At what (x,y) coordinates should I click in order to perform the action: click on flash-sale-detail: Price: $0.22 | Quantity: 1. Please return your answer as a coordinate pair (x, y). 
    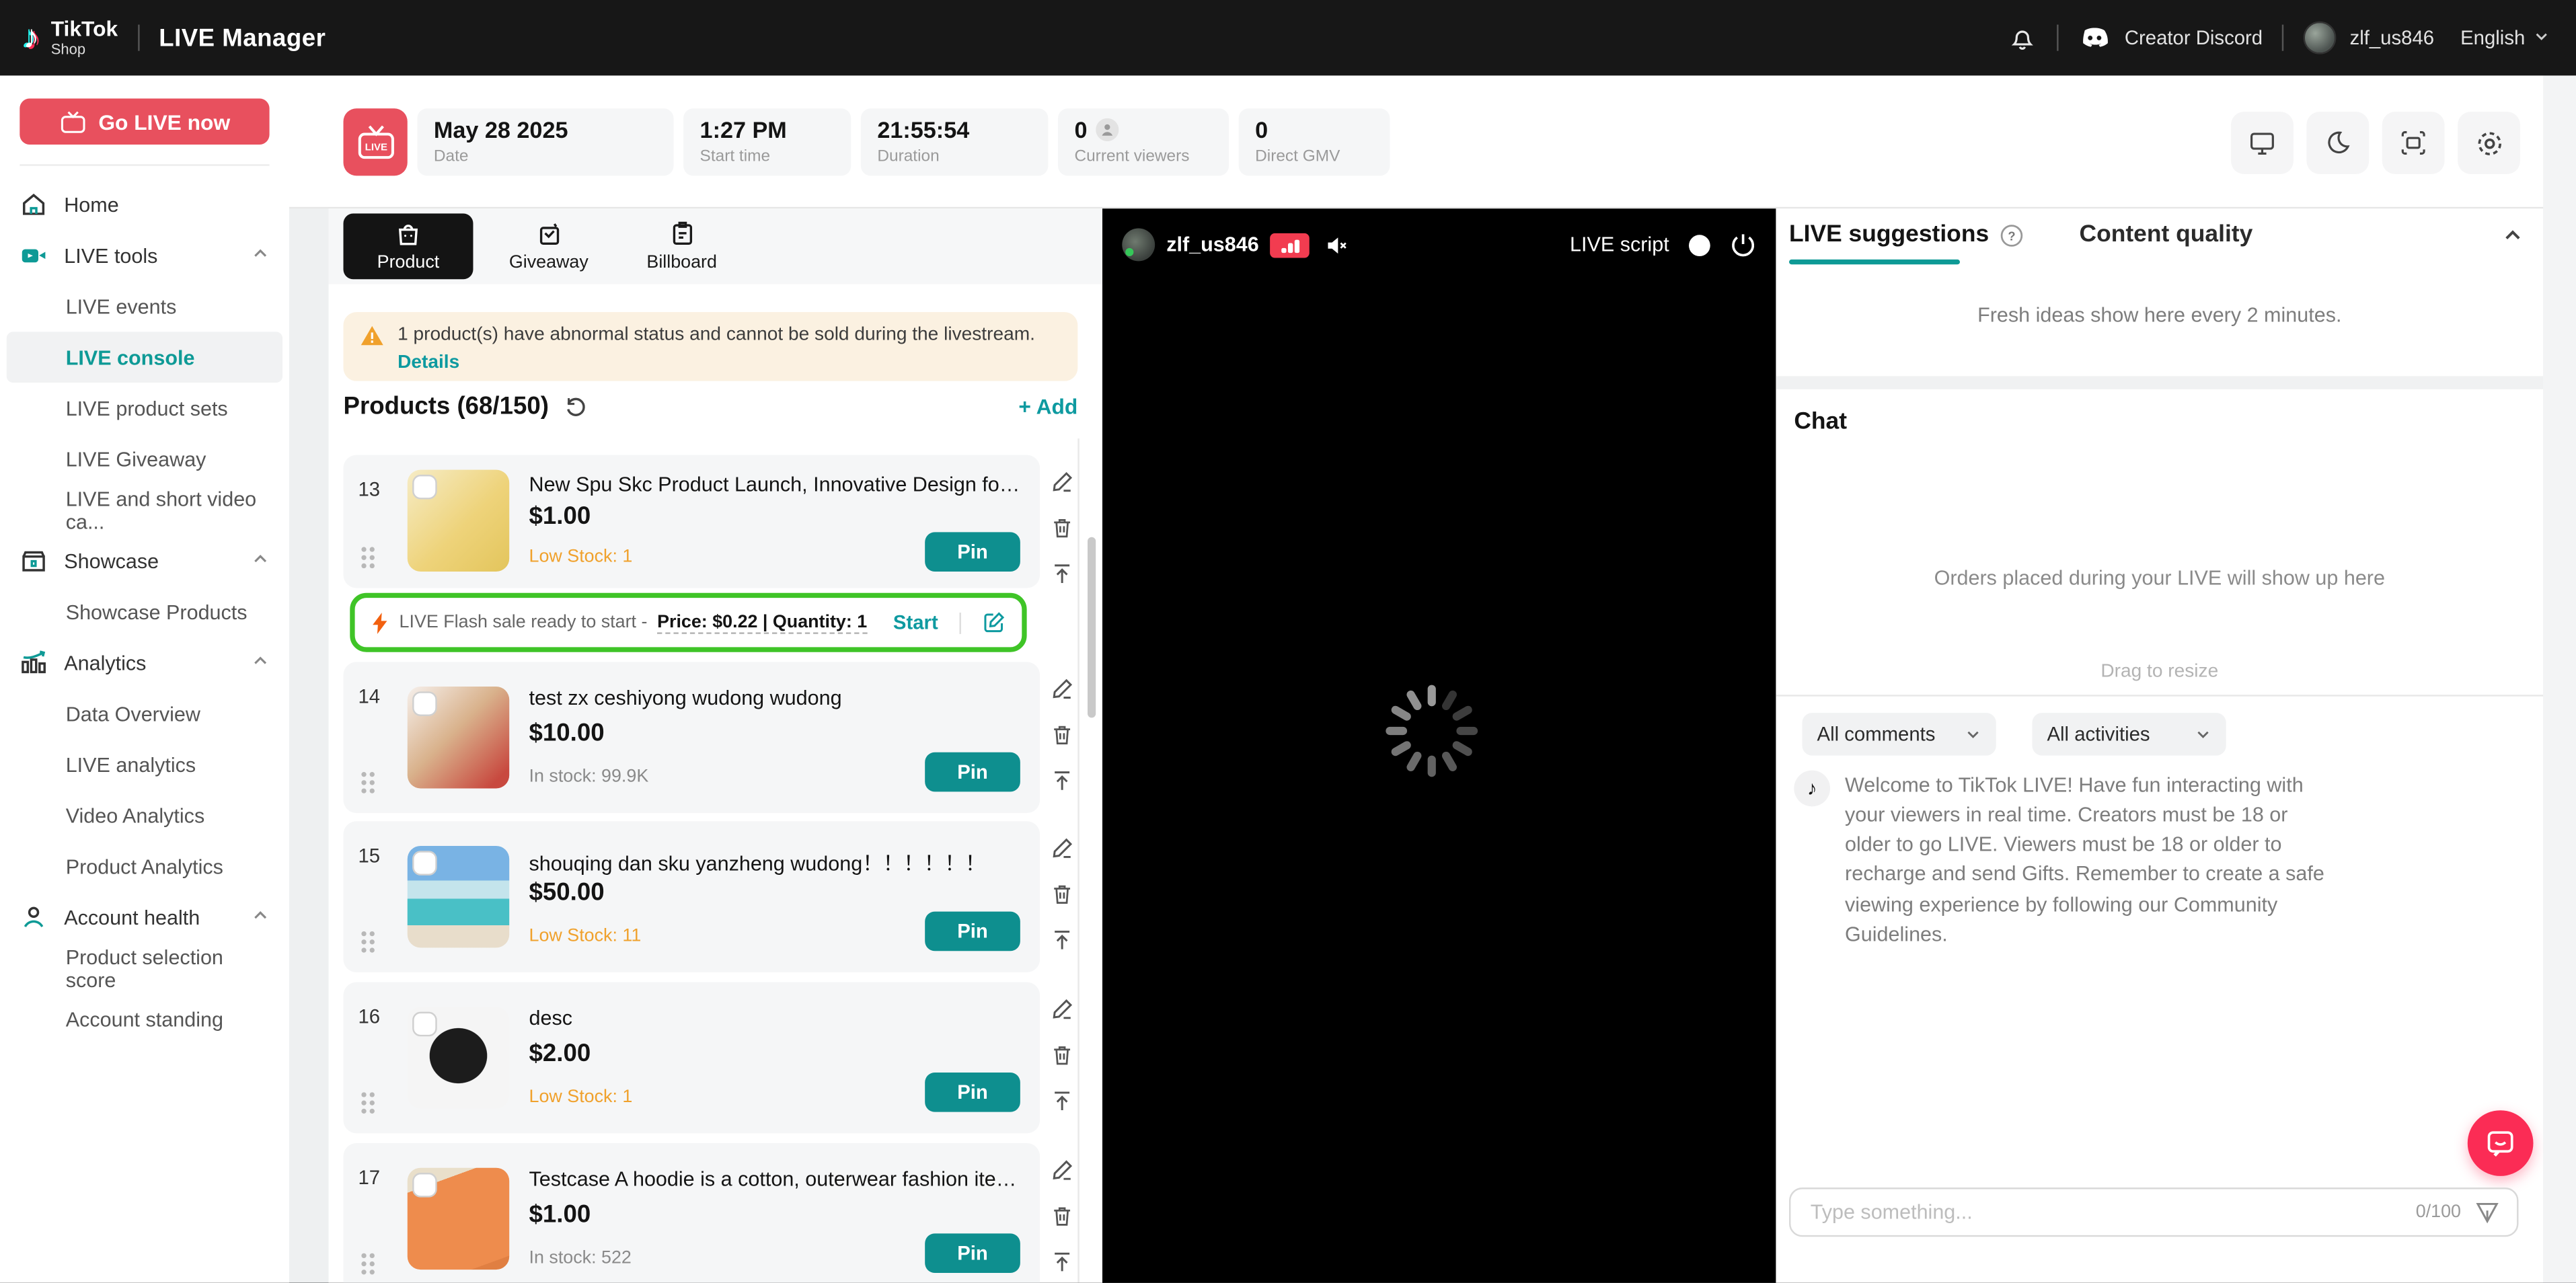
    Looking at the image, I should click on (762, 622).